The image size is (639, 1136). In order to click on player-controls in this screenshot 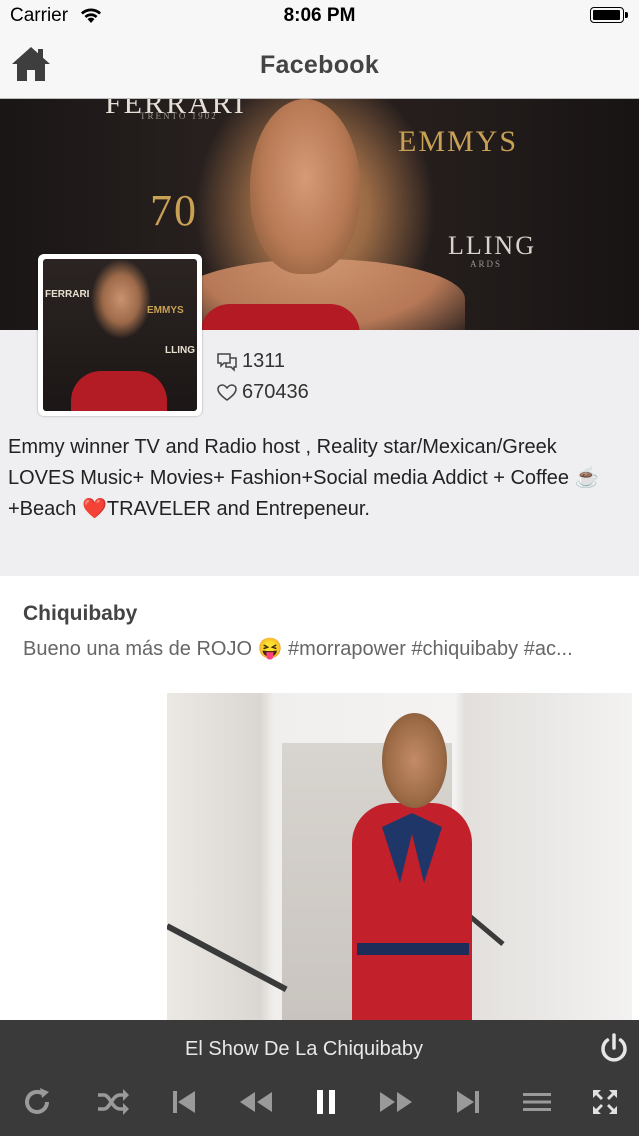, I will do `click(319, 1102)`.